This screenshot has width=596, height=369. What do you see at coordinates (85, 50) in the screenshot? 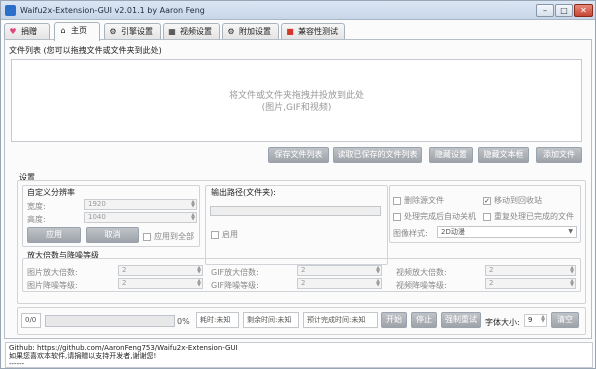
I see `file-list-label: 文件列表 (您可以拖拽文件或文件夹到此处)` at bounding box center [85, 50].